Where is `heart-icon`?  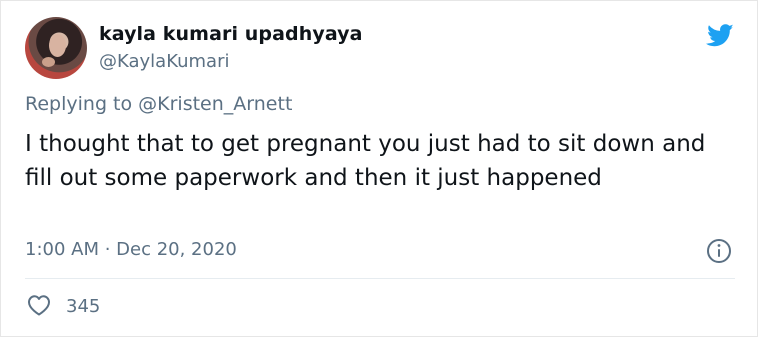
heart-icon is located at coordinates (39, 305).